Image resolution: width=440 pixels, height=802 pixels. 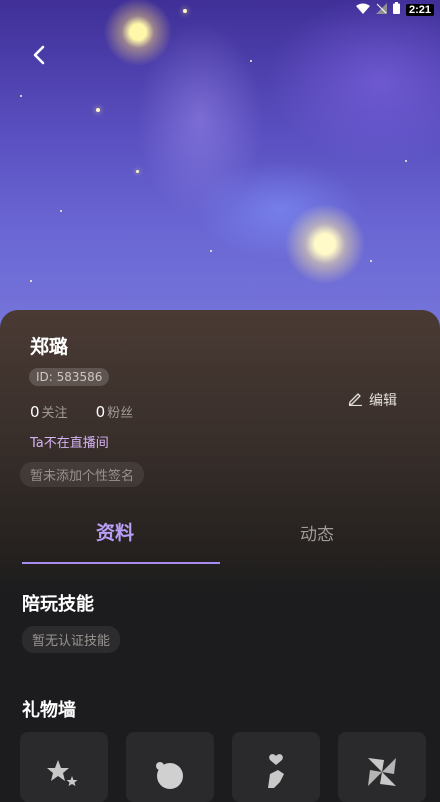 What do you see at coordinates (115, 531) in the screenshot?
I see `tab-profile-info: 资料` at bounding box center [115, 531].